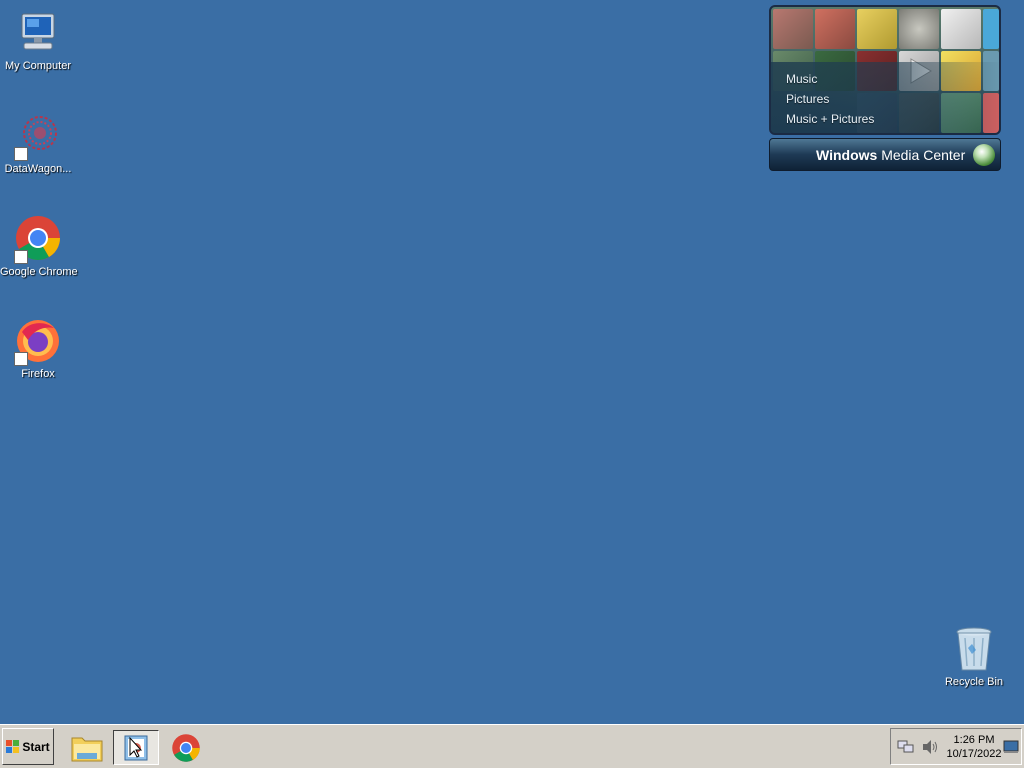  I want to click on media-center-launch-bar: Windows Media Center, so click(885, 154).